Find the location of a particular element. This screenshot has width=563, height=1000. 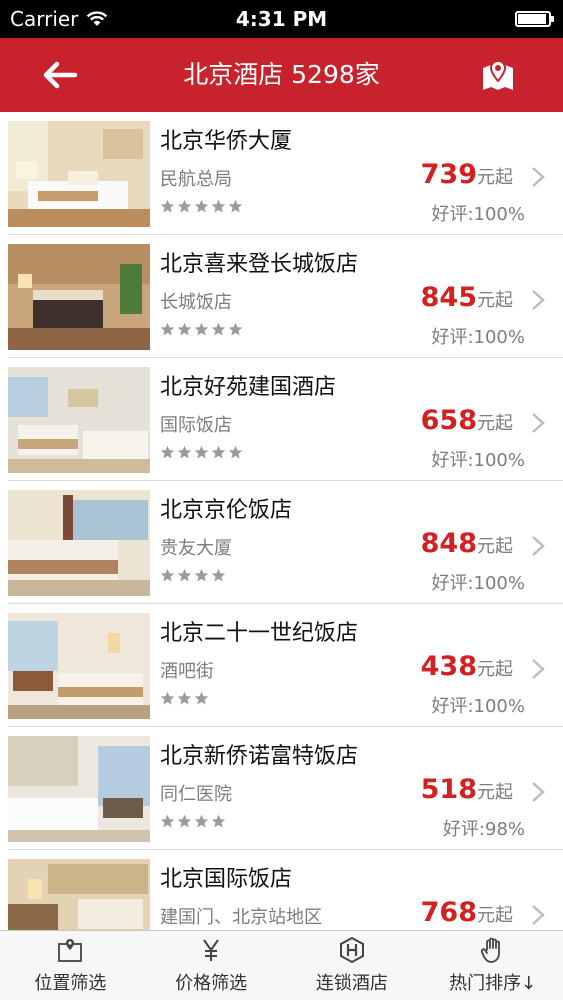

location-filter-icon is located at coordinates (70, 950).